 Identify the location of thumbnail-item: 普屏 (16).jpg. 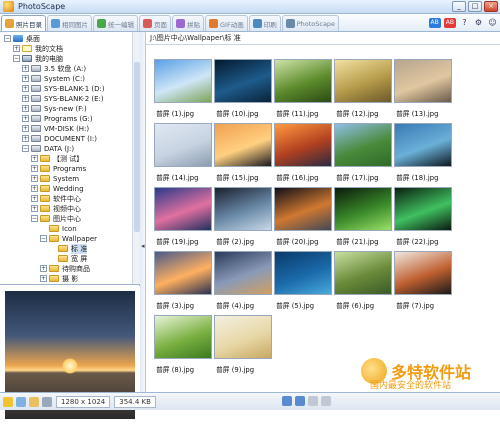
(303, 155).